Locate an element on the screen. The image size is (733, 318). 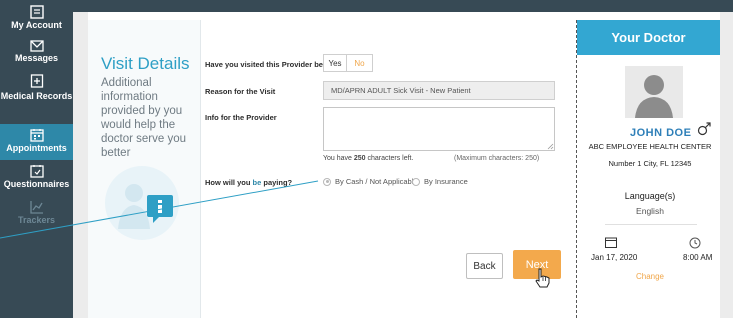
sidebar-item-label: Messages is located at coordinates (36, 58).